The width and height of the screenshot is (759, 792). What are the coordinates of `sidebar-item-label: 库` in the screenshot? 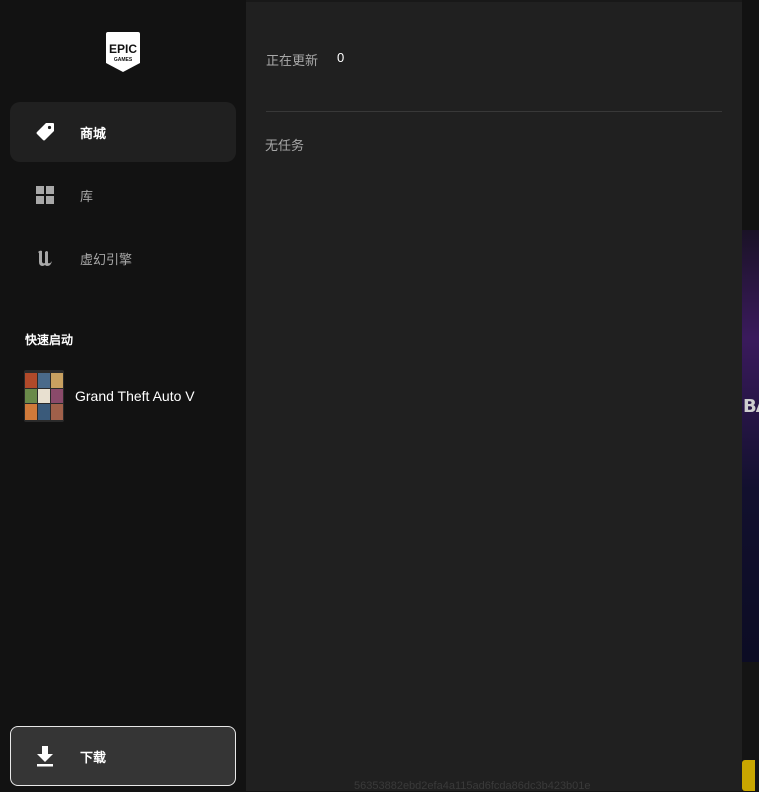 It's located at (87, 197).